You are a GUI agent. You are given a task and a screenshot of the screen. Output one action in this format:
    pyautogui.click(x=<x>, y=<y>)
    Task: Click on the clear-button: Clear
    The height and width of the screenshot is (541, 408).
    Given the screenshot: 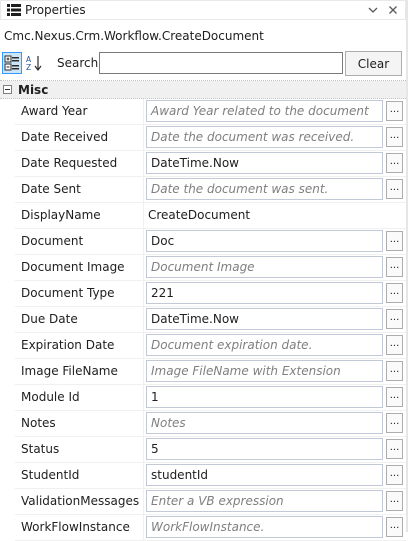 What is the action you would take?
    pyautogui.click(x=373, y=63)
    